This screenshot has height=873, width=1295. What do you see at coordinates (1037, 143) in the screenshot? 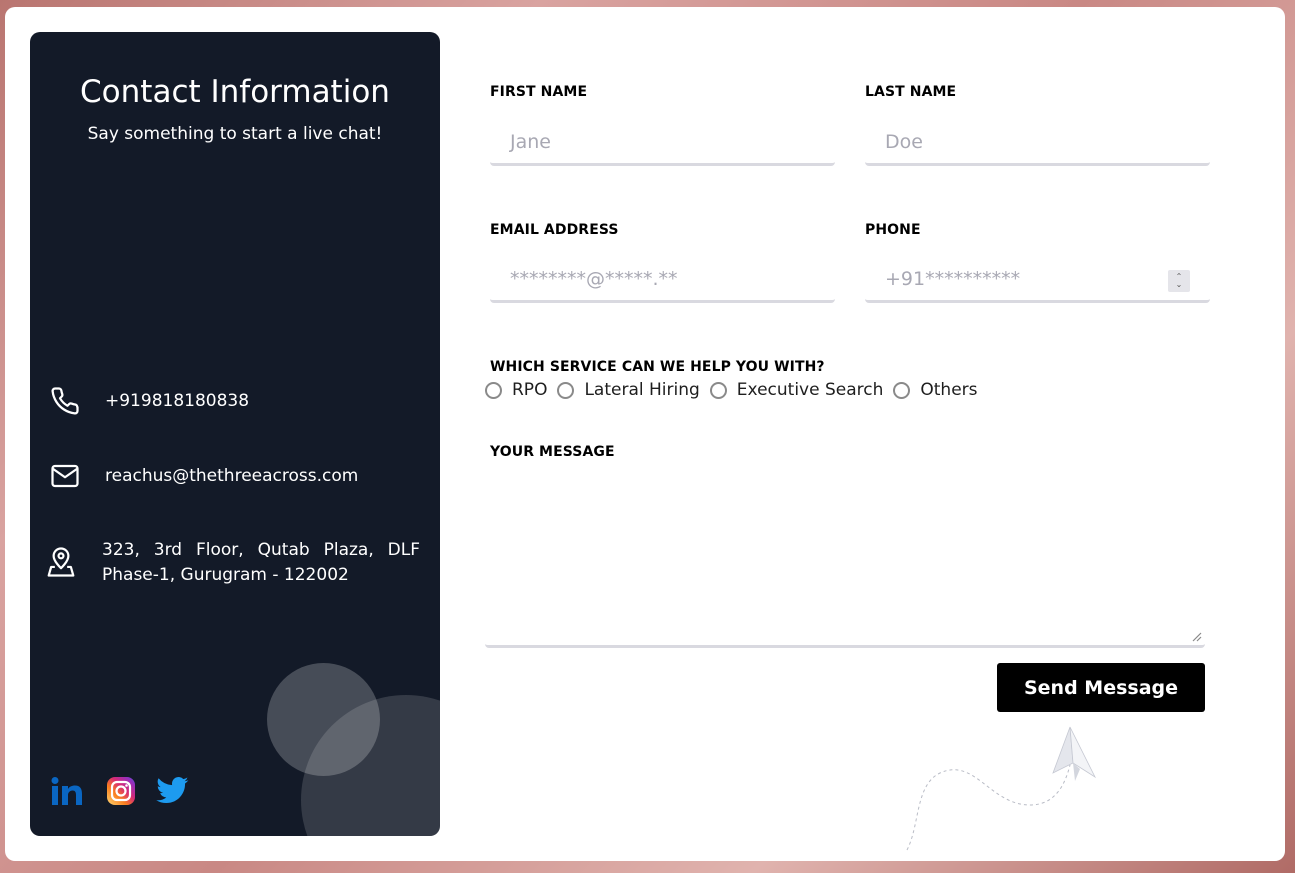
I see `last-name-input: Doe` at bounding box center [1037, 143].